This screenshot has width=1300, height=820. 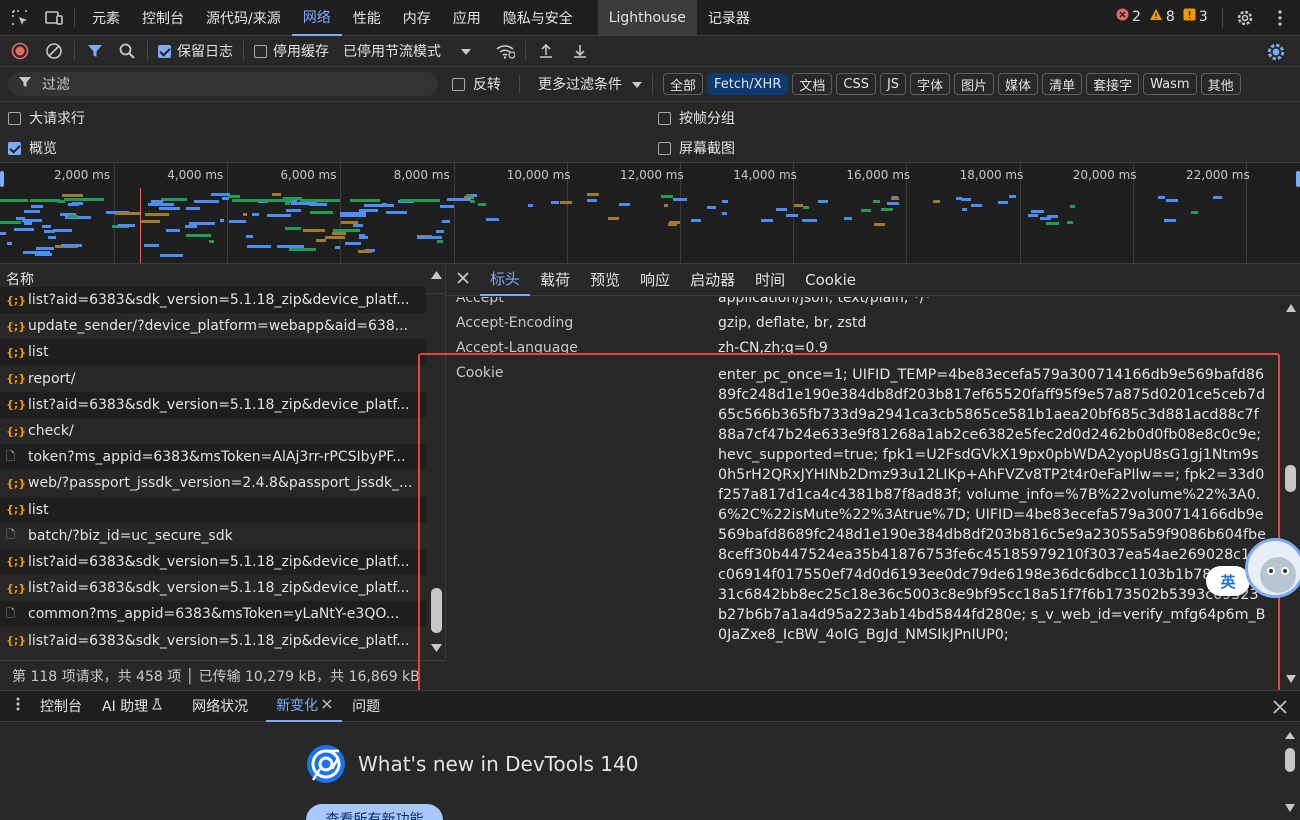 What do you see at coordinates (1272, 568) in the screenshot?
I see `assistant-avatar` at bounding box center [1272, 568].